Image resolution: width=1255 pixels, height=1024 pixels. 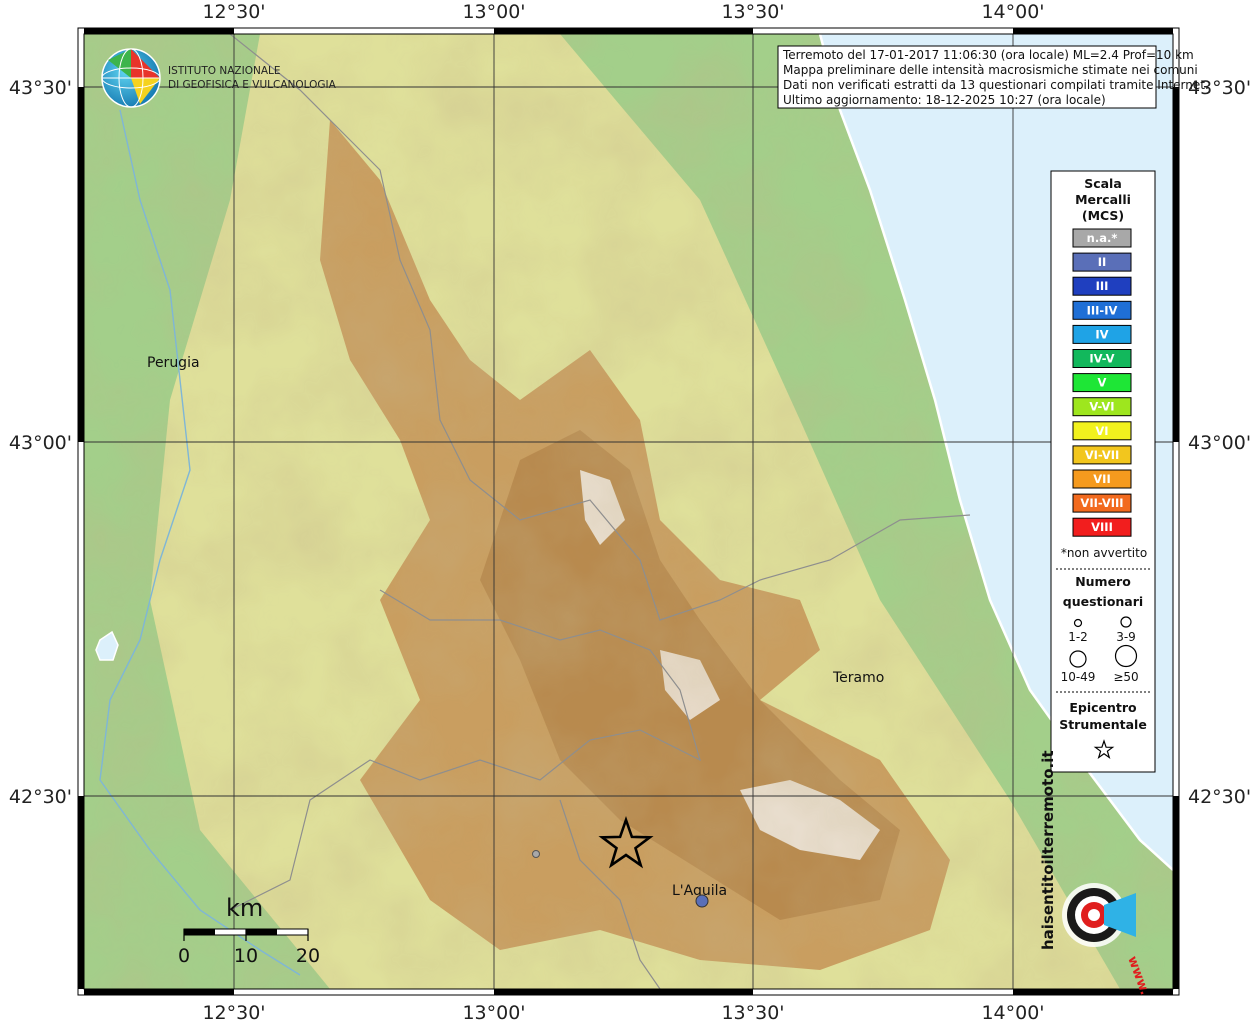 What do you see at coordinates (184, 956) in the screenshot?
I see `scale-label-0: 0` at bounding box center [184, 956].